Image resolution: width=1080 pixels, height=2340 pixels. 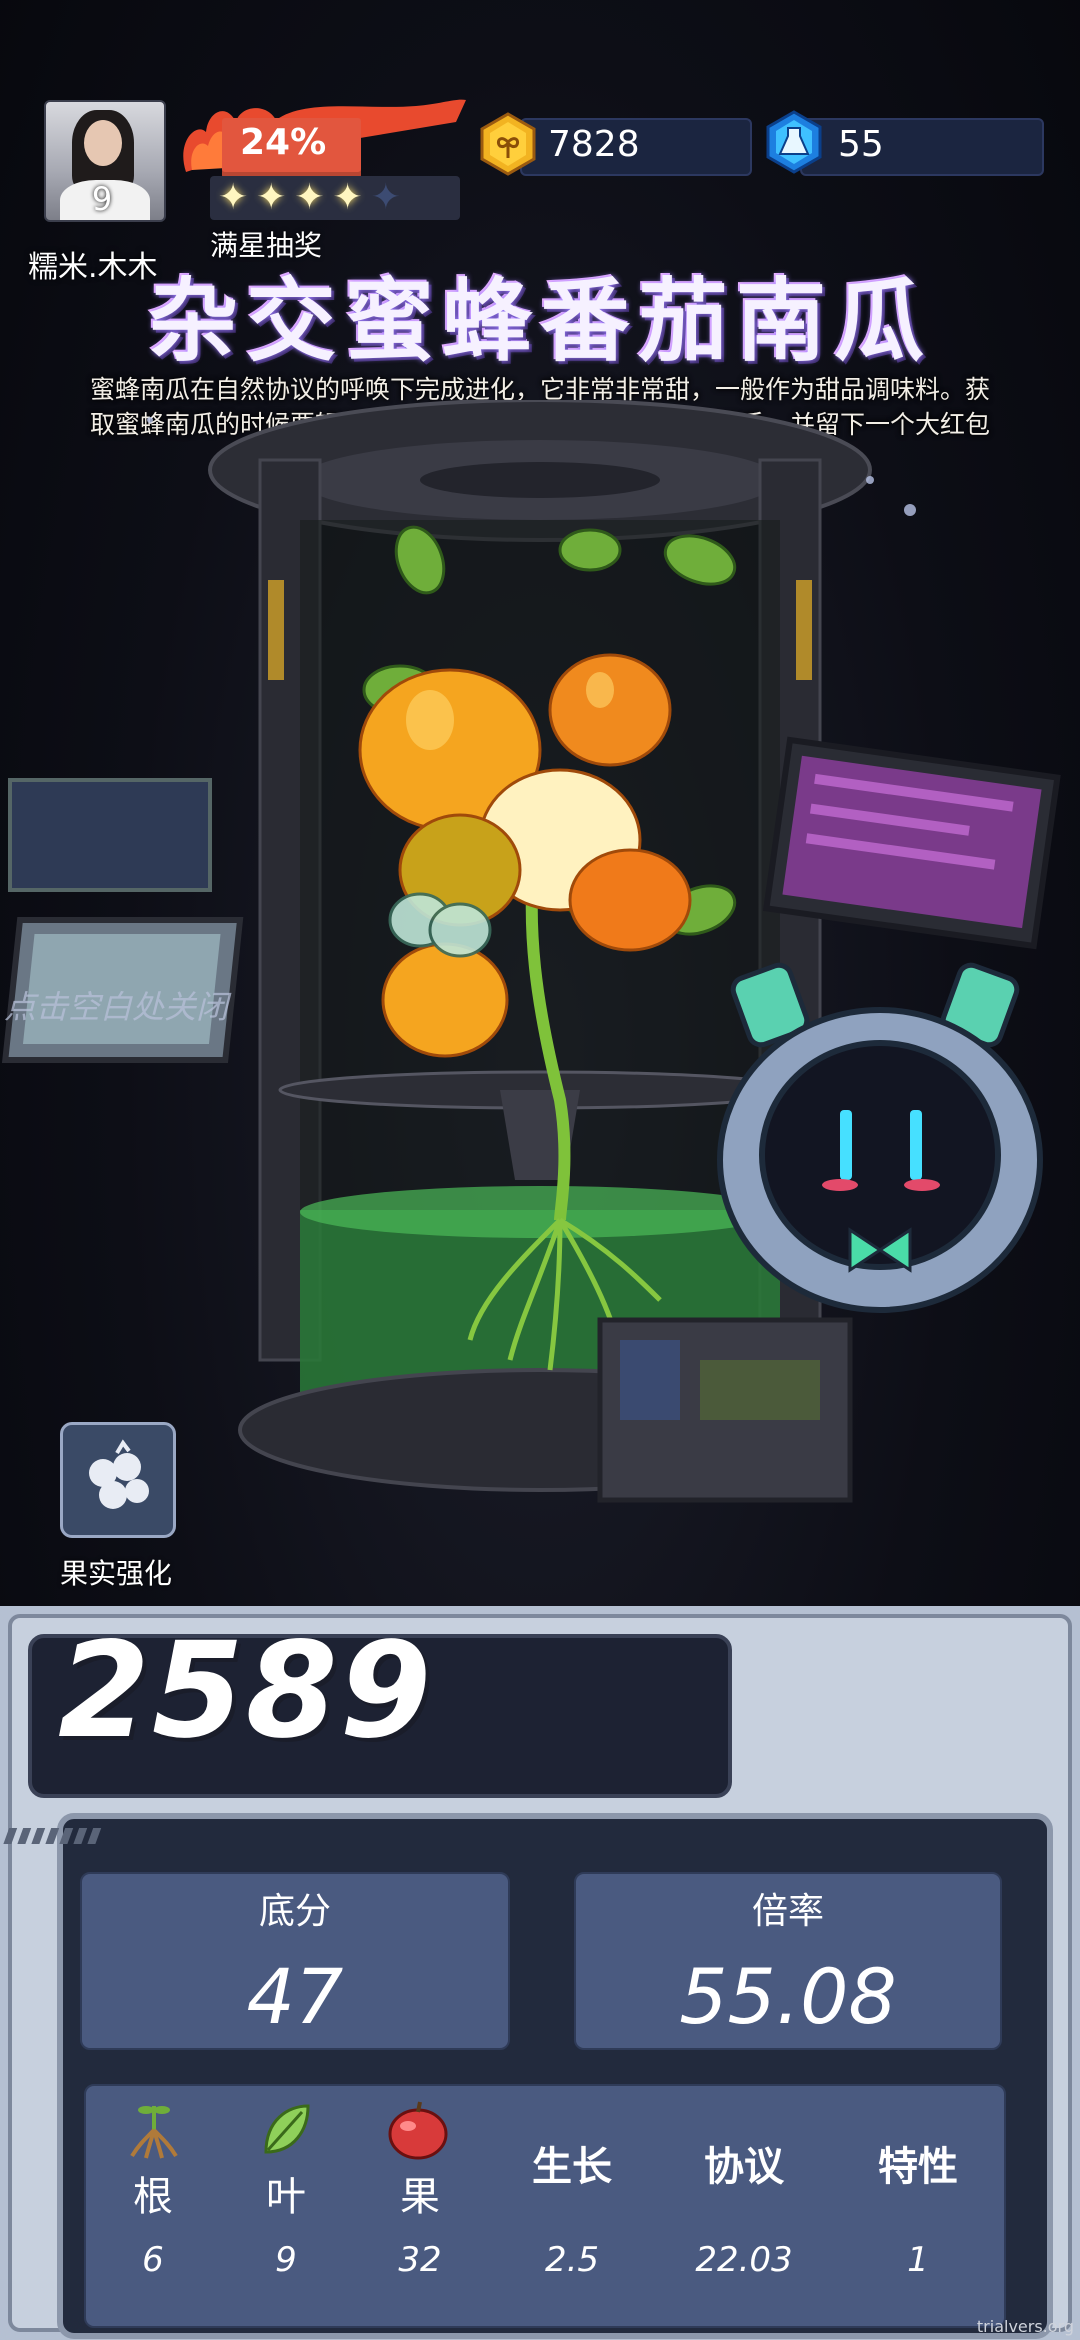 What do you see at coordinates (744, 2260) in the screenshot?
I see `attribute-value: 22.03` at bounding box center [744, 2260].